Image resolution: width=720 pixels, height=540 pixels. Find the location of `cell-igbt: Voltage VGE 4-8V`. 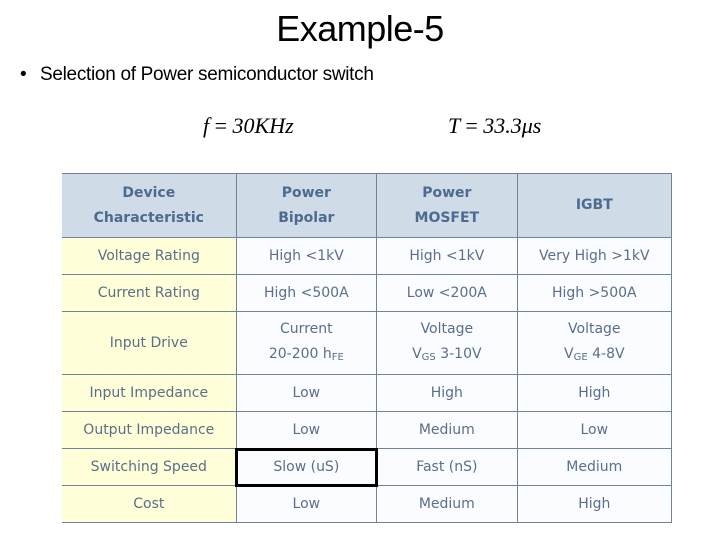

cell-igbt: Voltage VGE 4-8V is located at coordinates (594, 343).